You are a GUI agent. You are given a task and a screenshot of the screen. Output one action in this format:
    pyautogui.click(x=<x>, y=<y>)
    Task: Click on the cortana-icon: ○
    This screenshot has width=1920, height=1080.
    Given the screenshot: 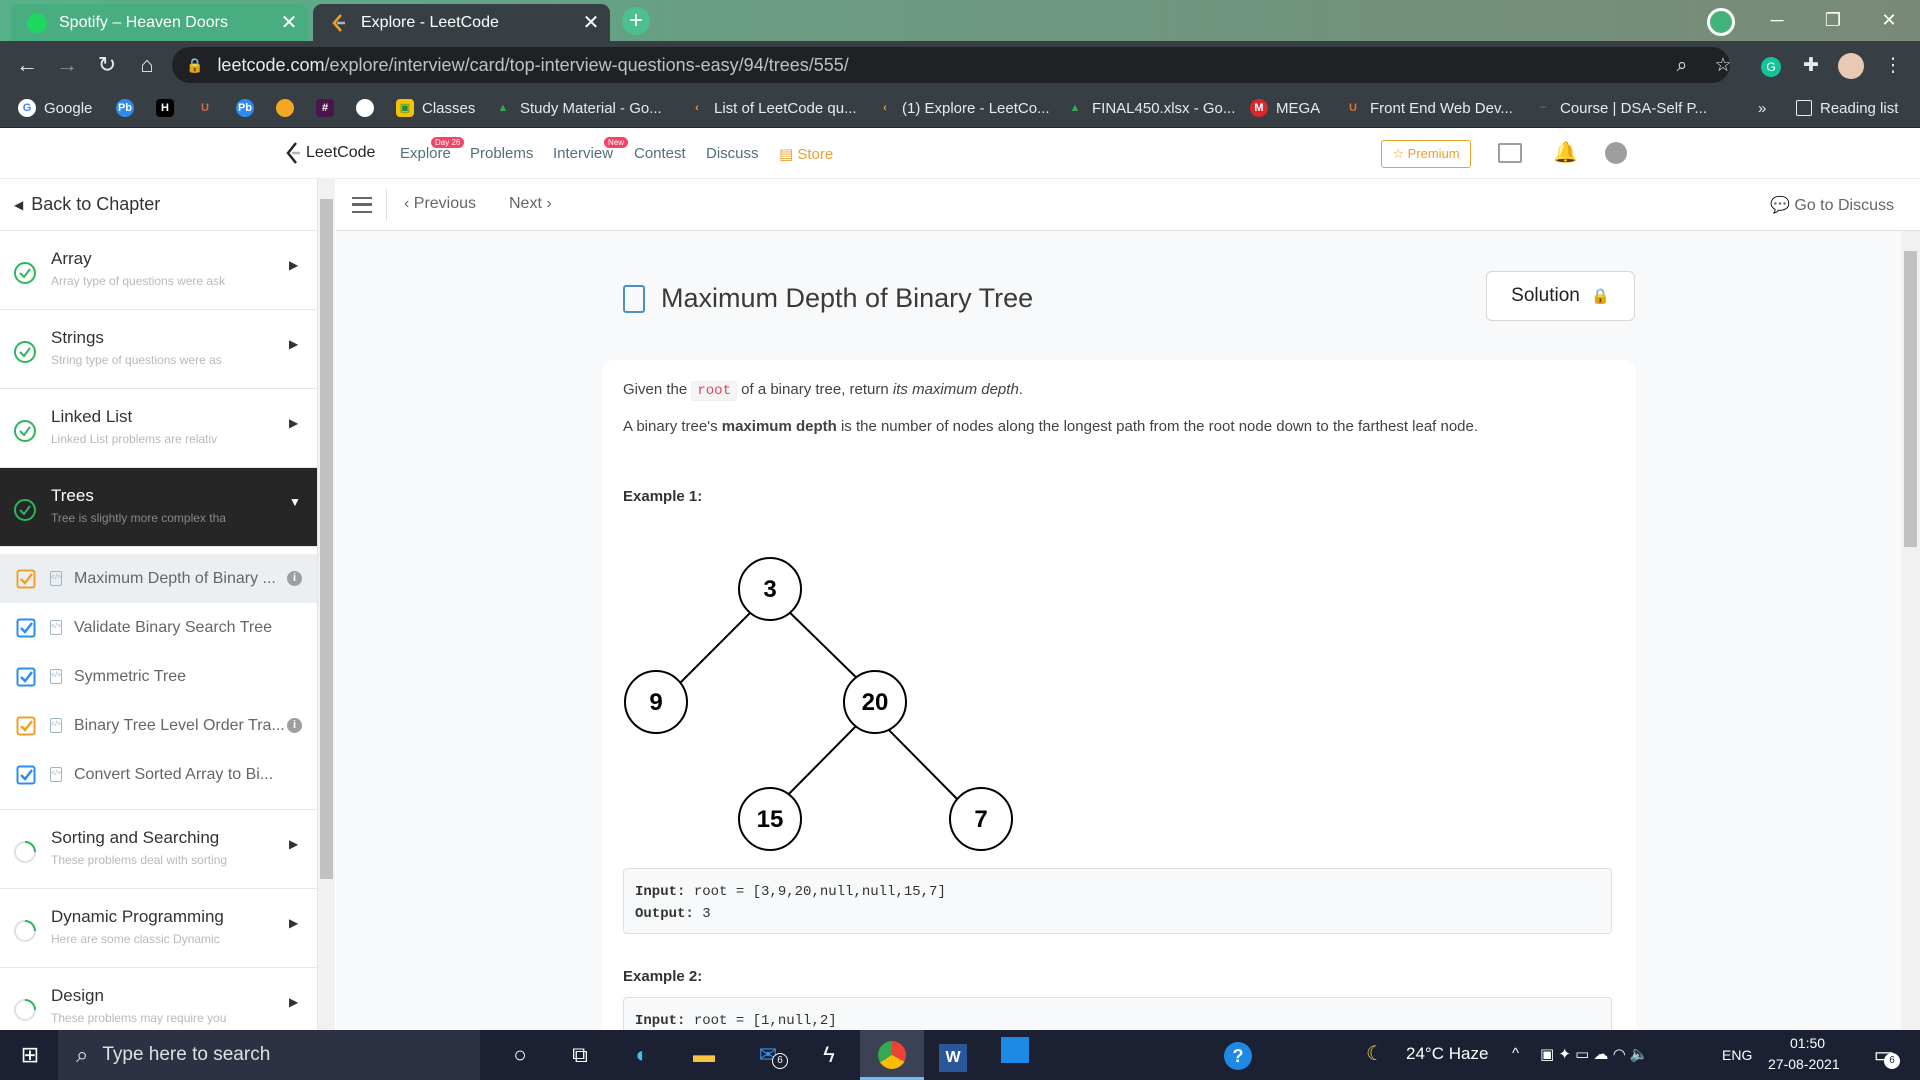 What is the action you would take?
    pyautogui.click(x=520, y=1055)
    